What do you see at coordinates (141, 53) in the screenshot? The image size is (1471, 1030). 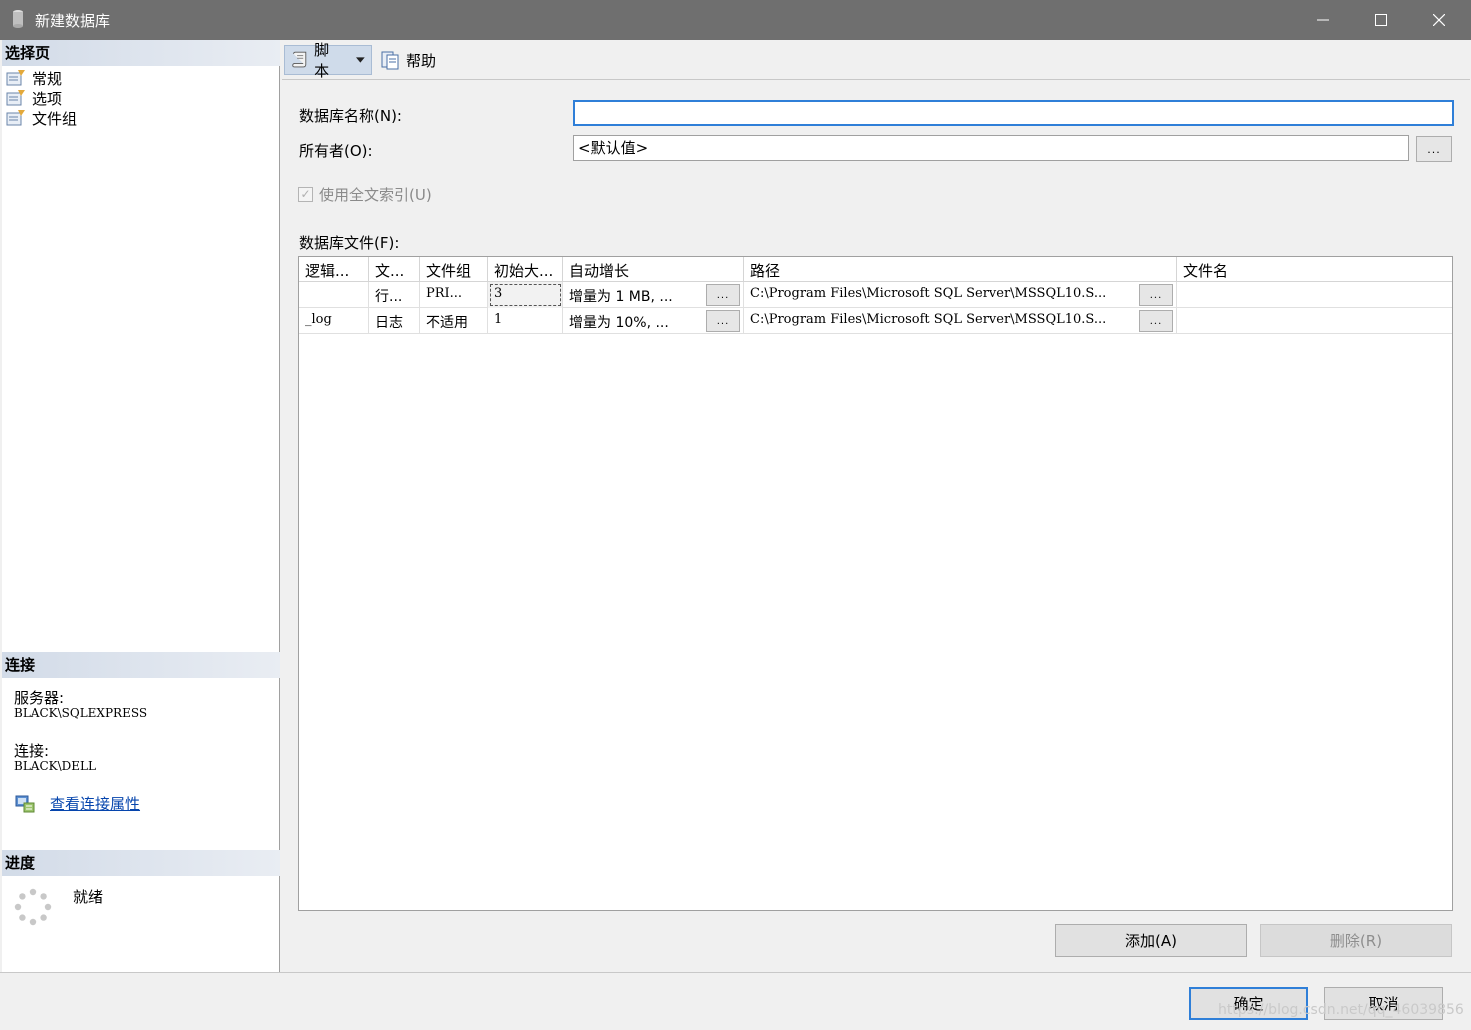 I see `select-page-header: 选择页` at bounding box center [141, 53].